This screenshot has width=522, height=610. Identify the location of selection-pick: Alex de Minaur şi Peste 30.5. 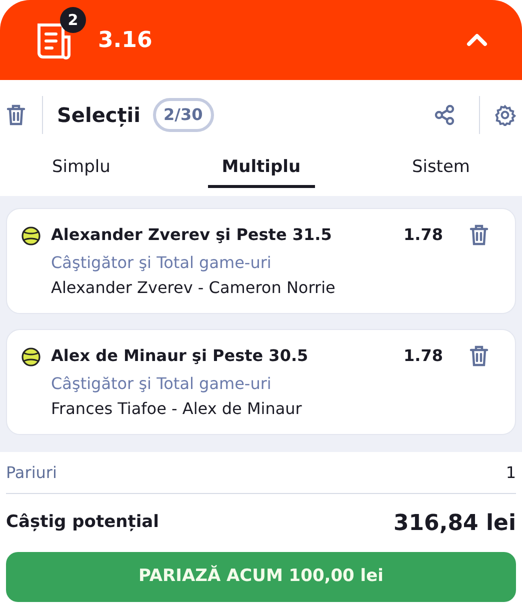
(180, 356).